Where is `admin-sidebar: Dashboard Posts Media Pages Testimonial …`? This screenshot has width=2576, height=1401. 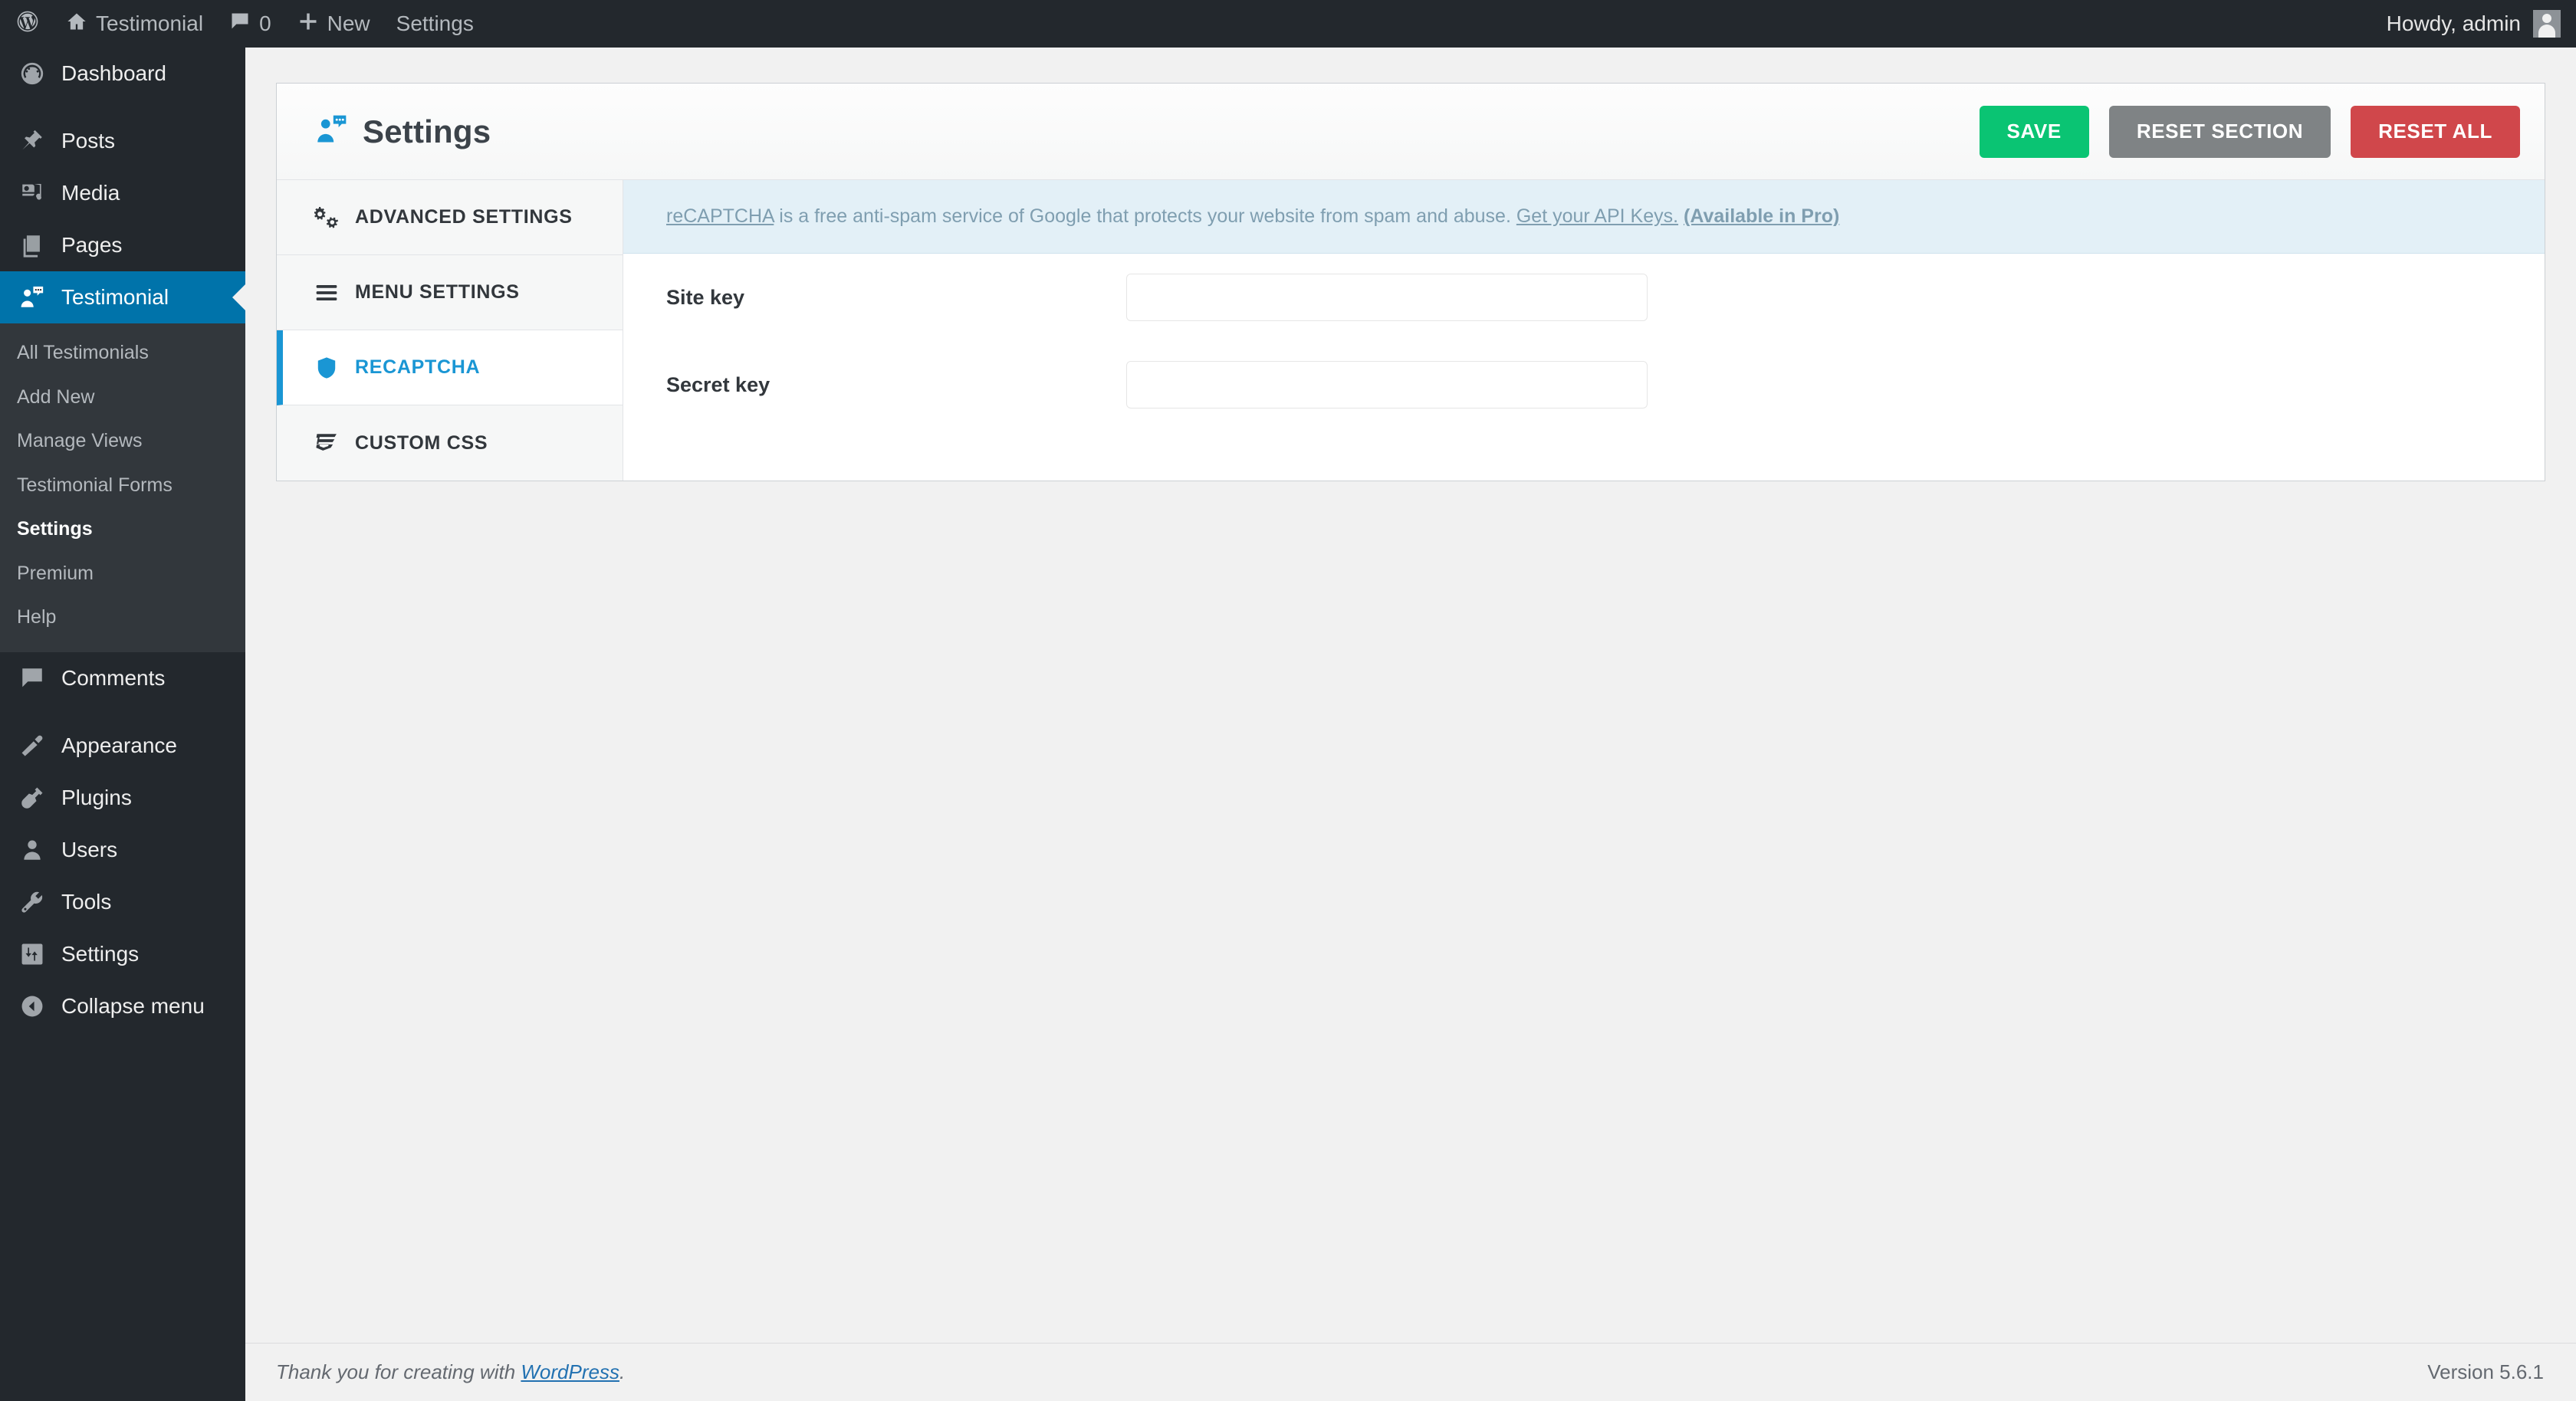
admin-sidebar: Dashboard Posts Media Pages Testimonial … is located at coordinates (123, 724).